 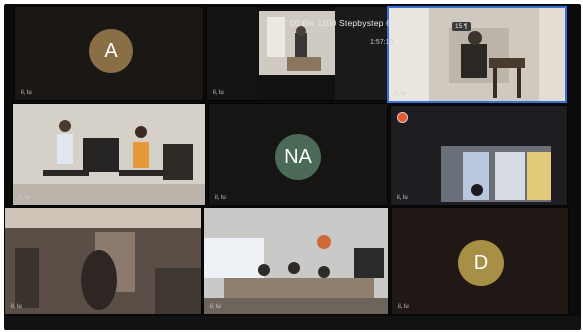 I want to click on participant-tile-na: NA il, lu, so click(x=298, y=154).